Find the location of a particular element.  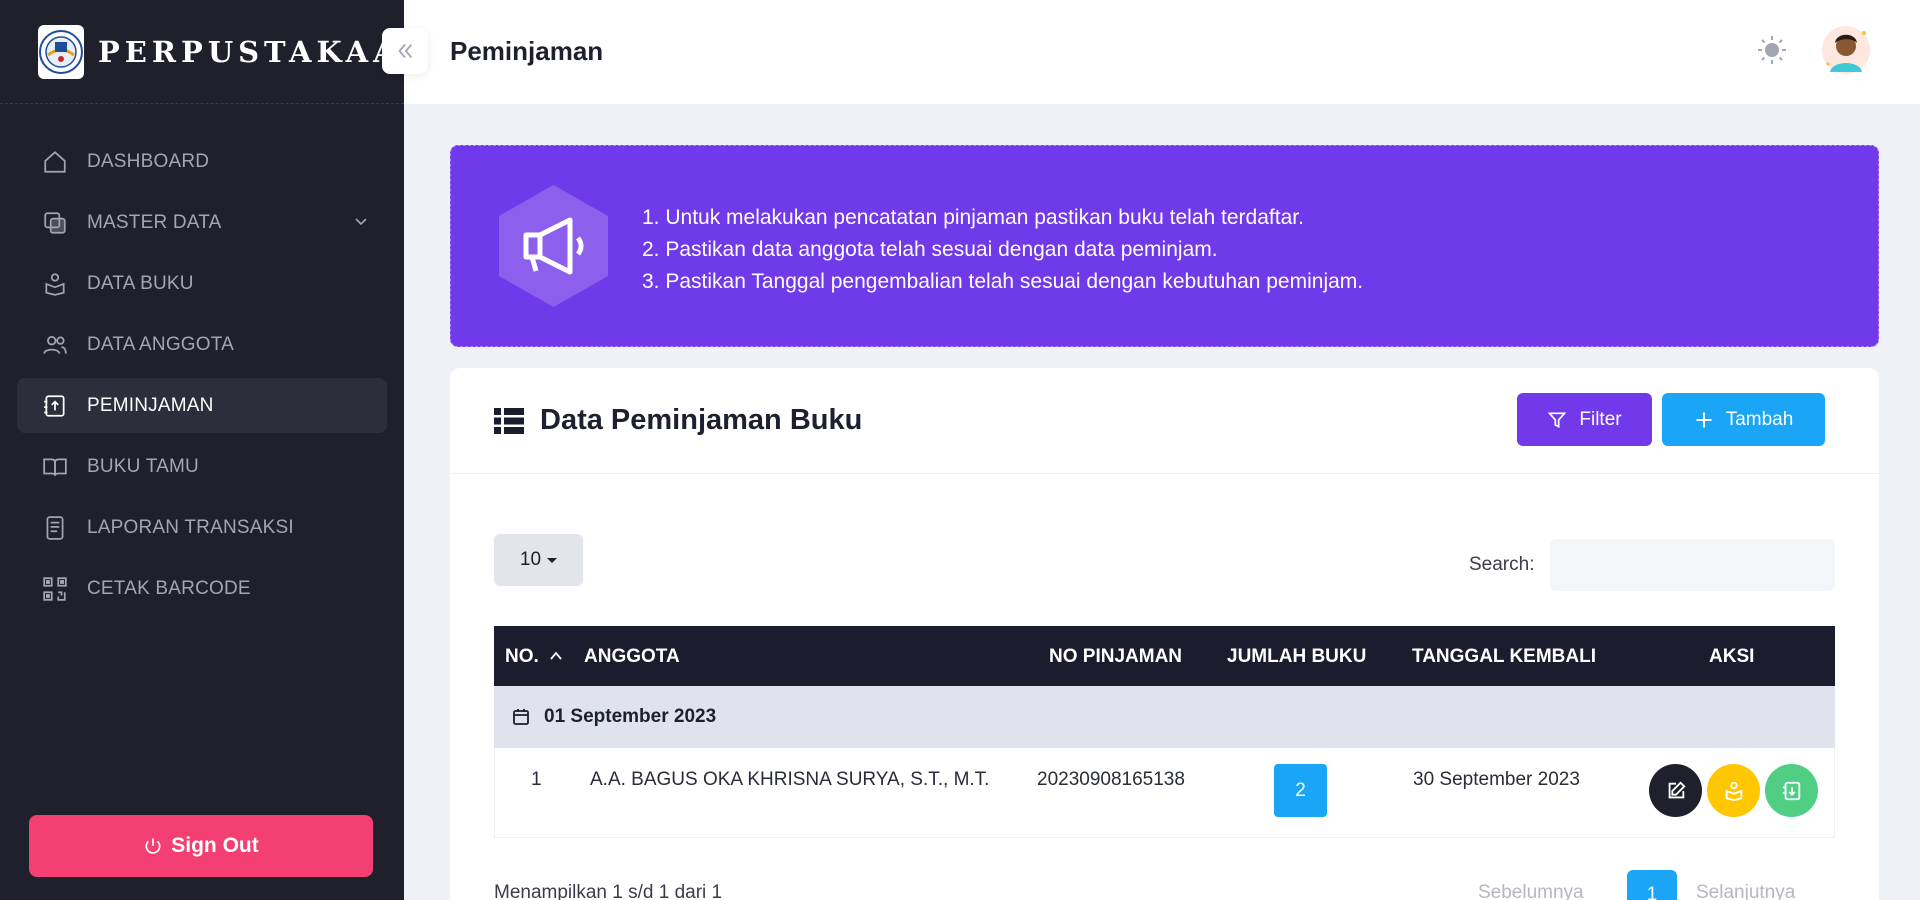

table-info: Menampilkan 1 s/d 1 dari 1 is located at coordinates (608, 891).